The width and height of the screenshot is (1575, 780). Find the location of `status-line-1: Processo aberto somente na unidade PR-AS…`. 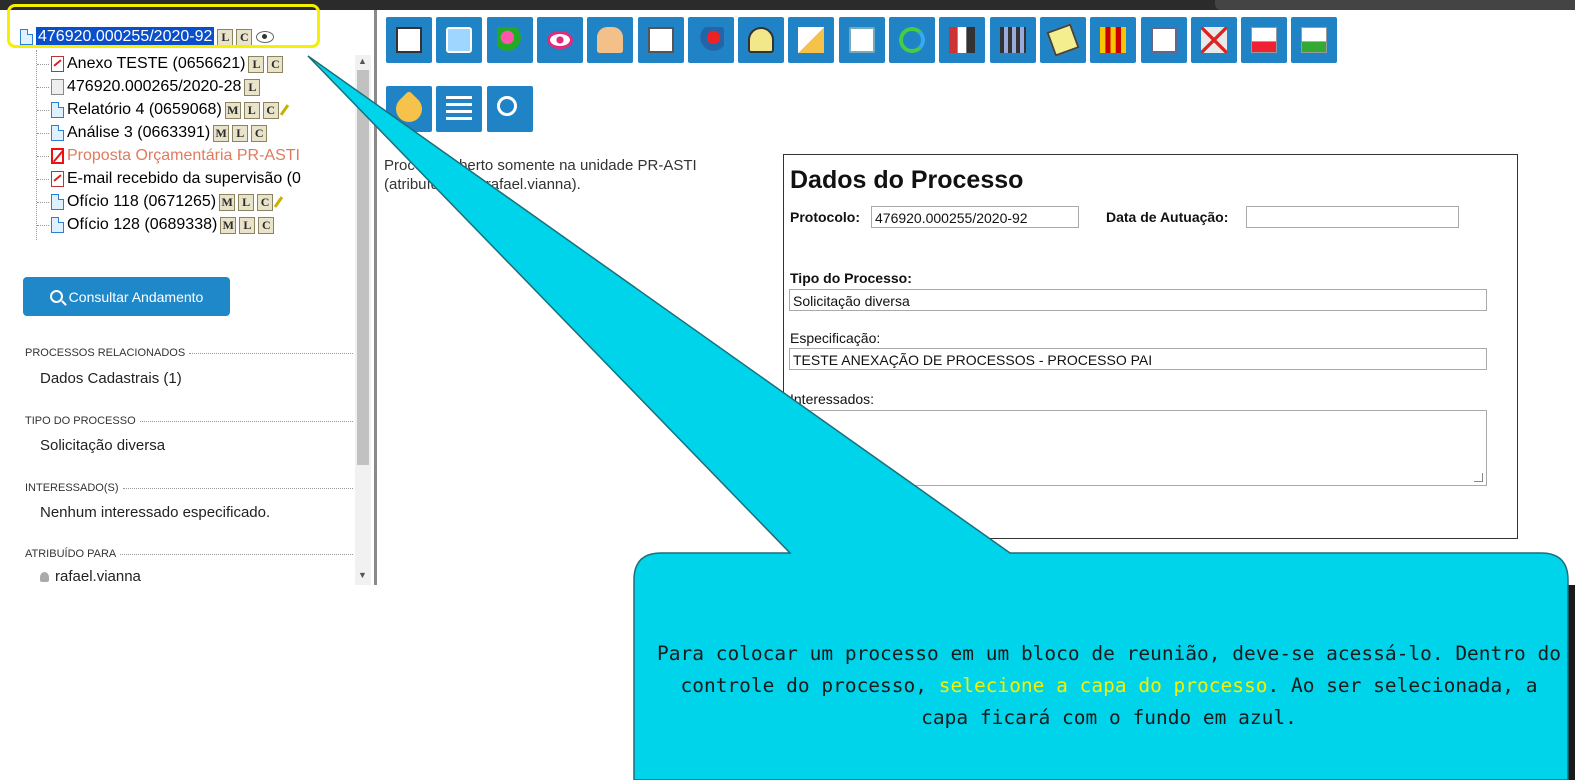

status-line-1: Processo aberto somente na unidade PR-AS… is located at coordinates (540, 165).